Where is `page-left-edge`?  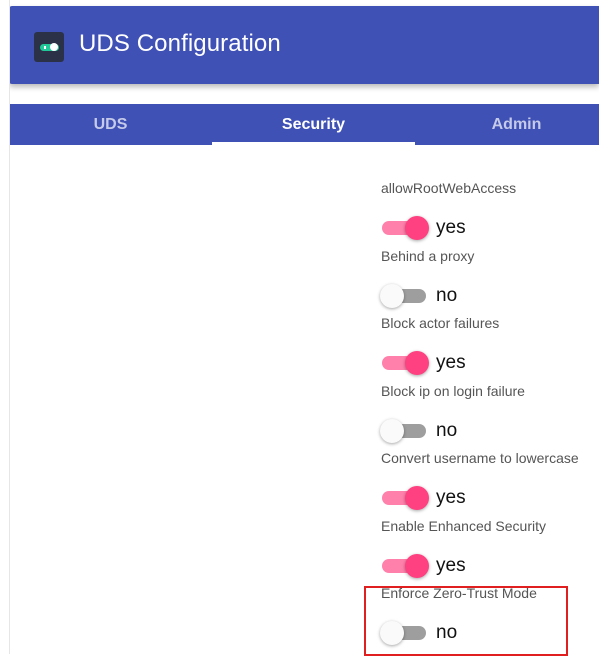 page-left-edge is located at coordinates (5, 327).